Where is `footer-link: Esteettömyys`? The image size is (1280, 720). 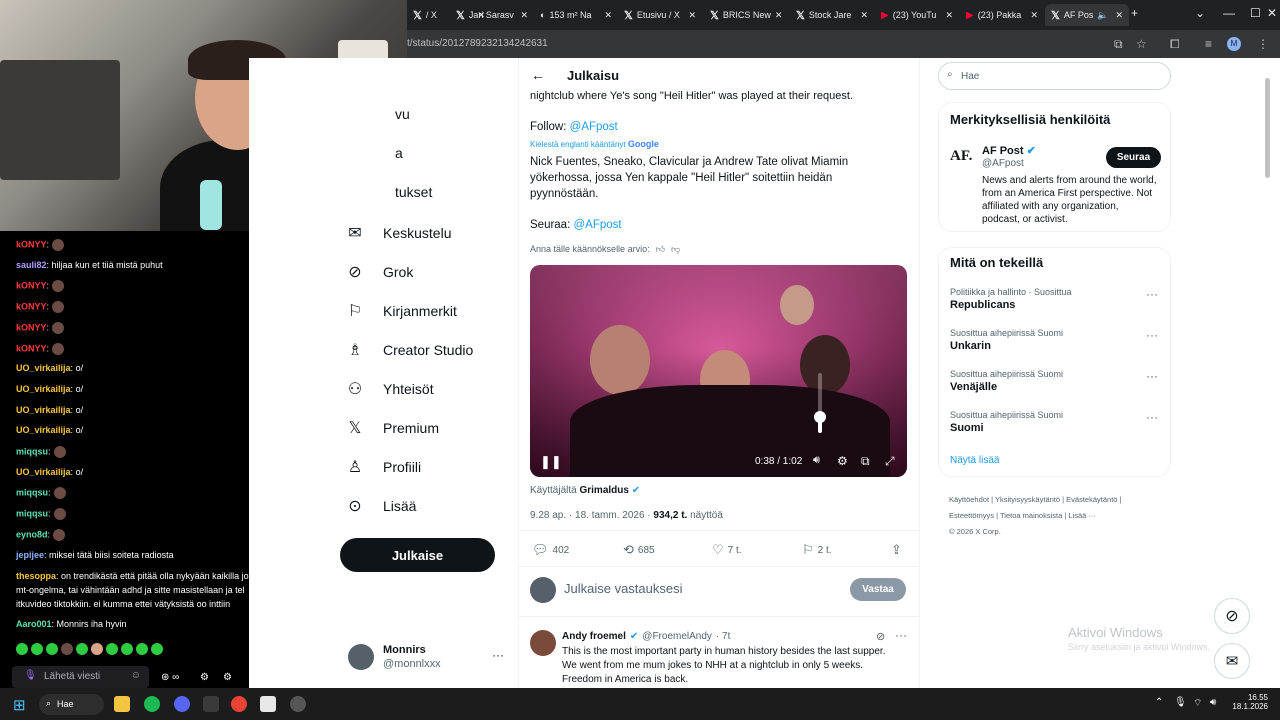 footer-link: Esteettömyys is located at coordinates (971, 515).